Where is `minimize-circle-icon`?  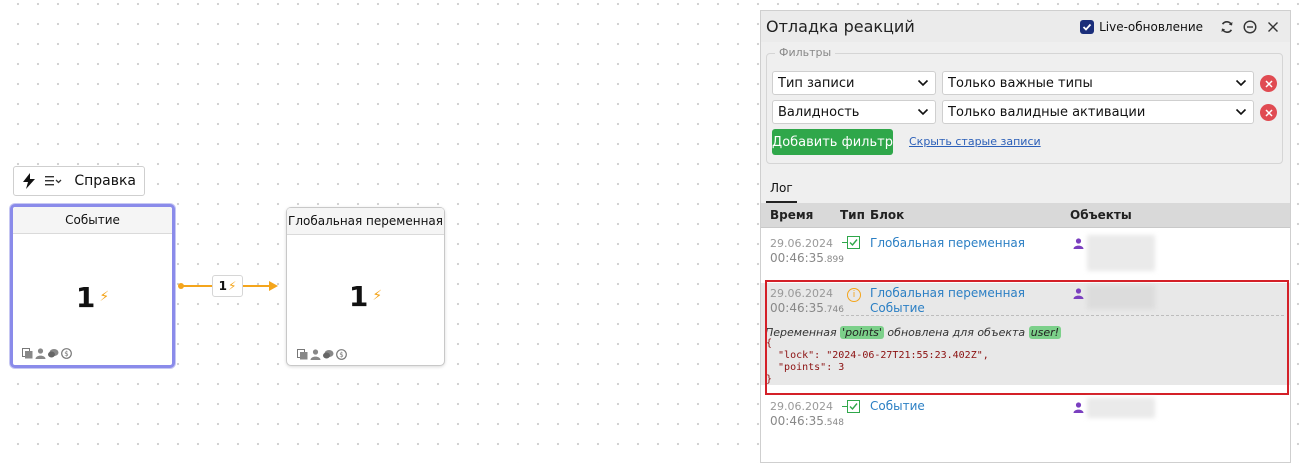 minimize-circle-icon is located at coordinates (1250, 26).